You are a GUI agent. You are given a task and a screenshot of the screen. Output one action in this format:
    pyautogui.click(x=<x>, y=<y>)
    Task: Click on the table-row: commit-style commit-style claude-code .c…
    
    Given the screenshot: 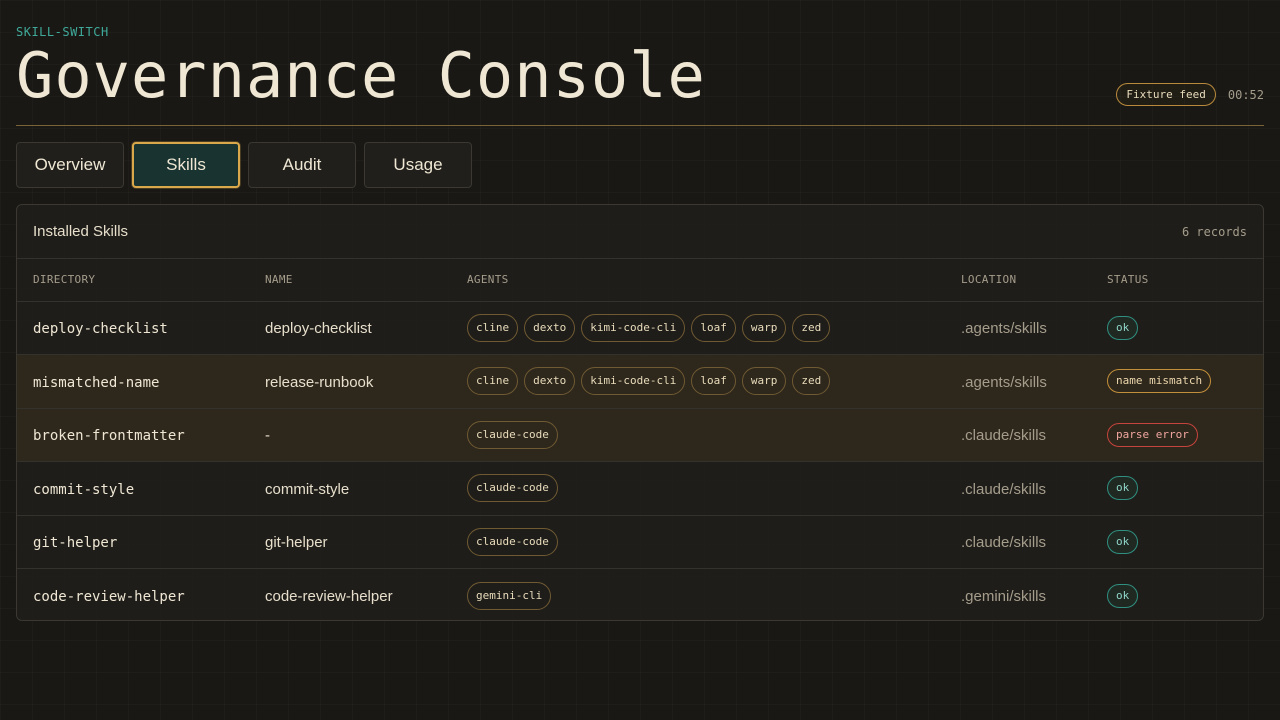 What is the action you would take?
    pyautogui.click(x=640, y=488)
    